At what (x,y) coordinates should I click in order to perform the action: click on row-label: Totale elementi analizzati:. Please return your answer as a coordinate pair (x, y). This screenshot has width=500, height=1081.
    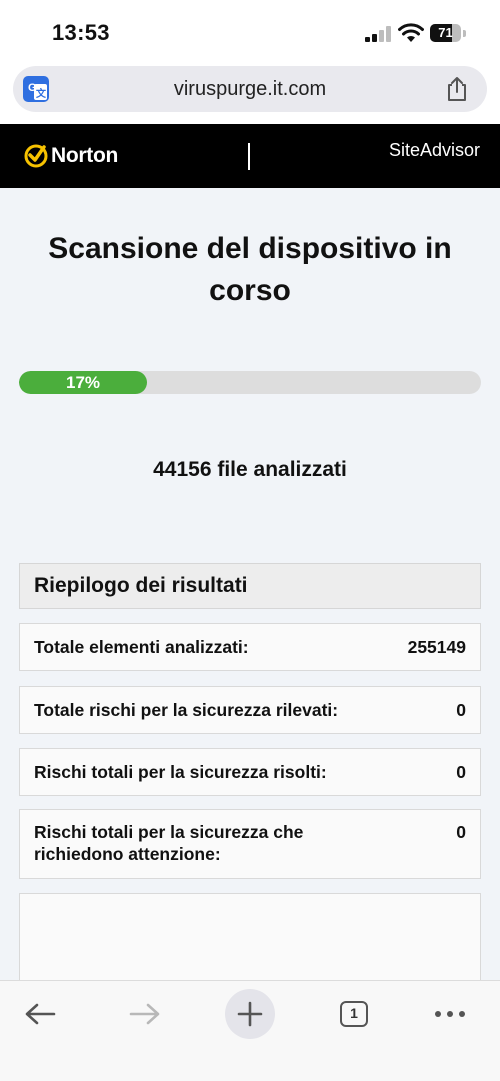
    Looking at the image, I should click on (141, 647).